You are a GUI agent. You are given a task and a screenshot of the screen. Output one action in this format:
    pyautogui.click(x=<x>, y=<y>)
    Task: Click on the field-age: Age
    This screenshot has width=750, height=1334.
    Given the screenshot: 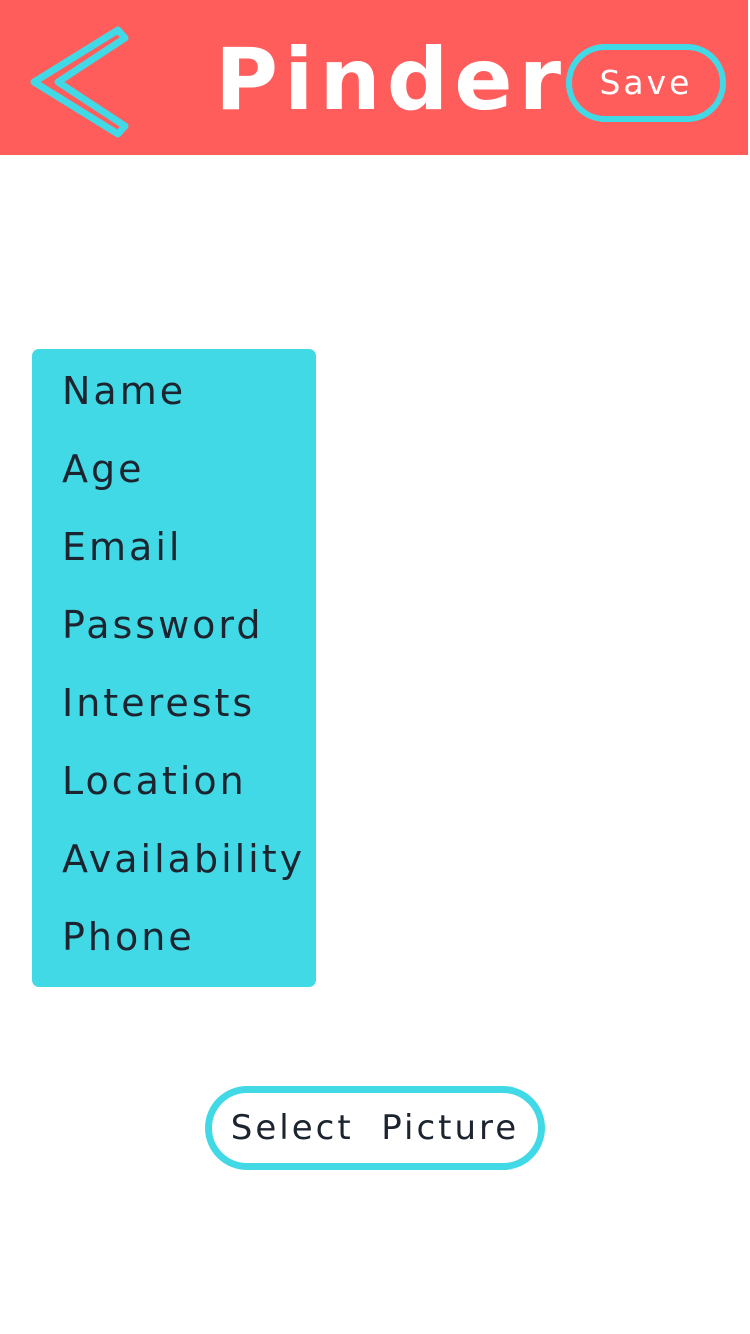 What is the action you would take?
    pyautogui.click(x=103, y=469)
    